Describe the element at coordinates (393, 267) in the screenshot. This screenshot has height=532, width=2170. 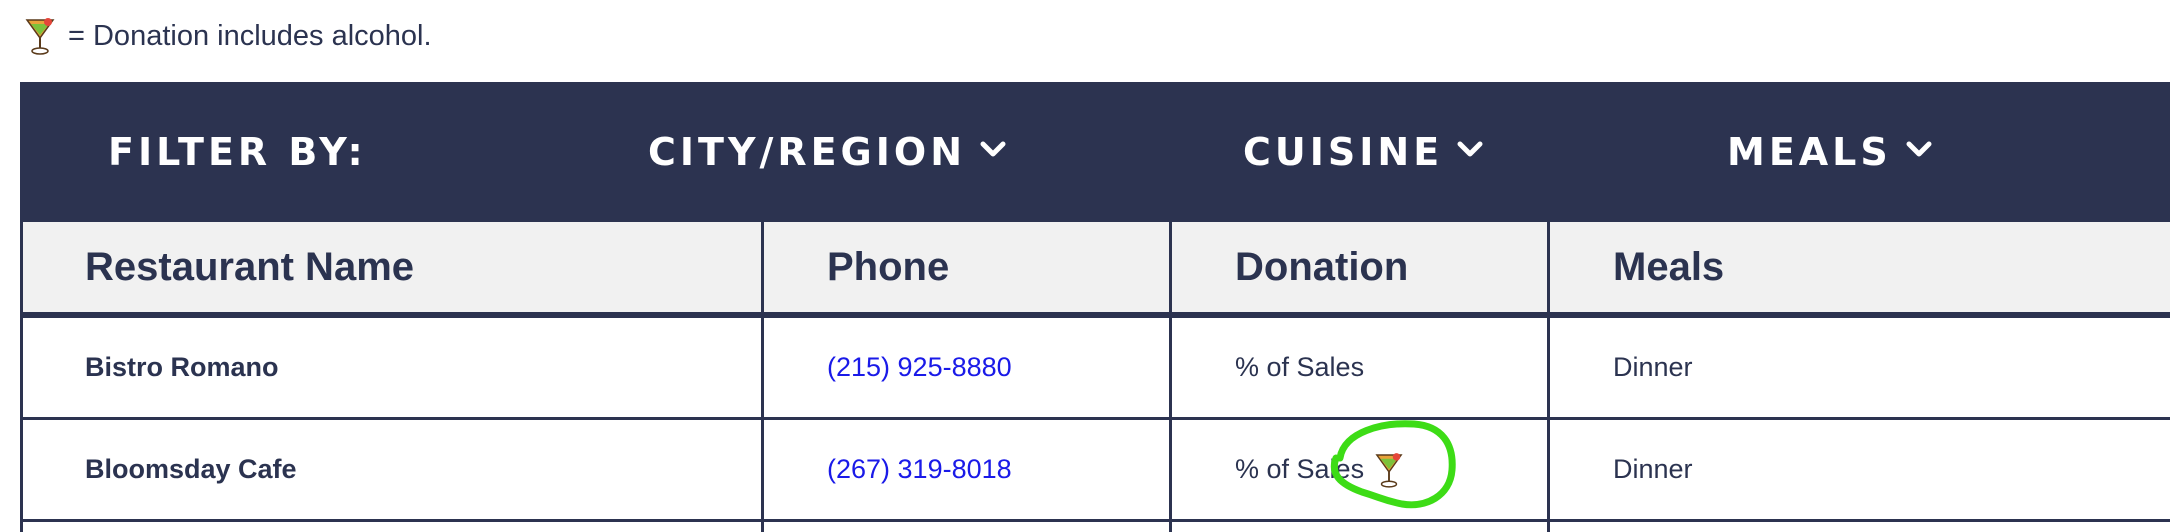
I see `column-header-restaurant-name: Restaurant Name` at that location.